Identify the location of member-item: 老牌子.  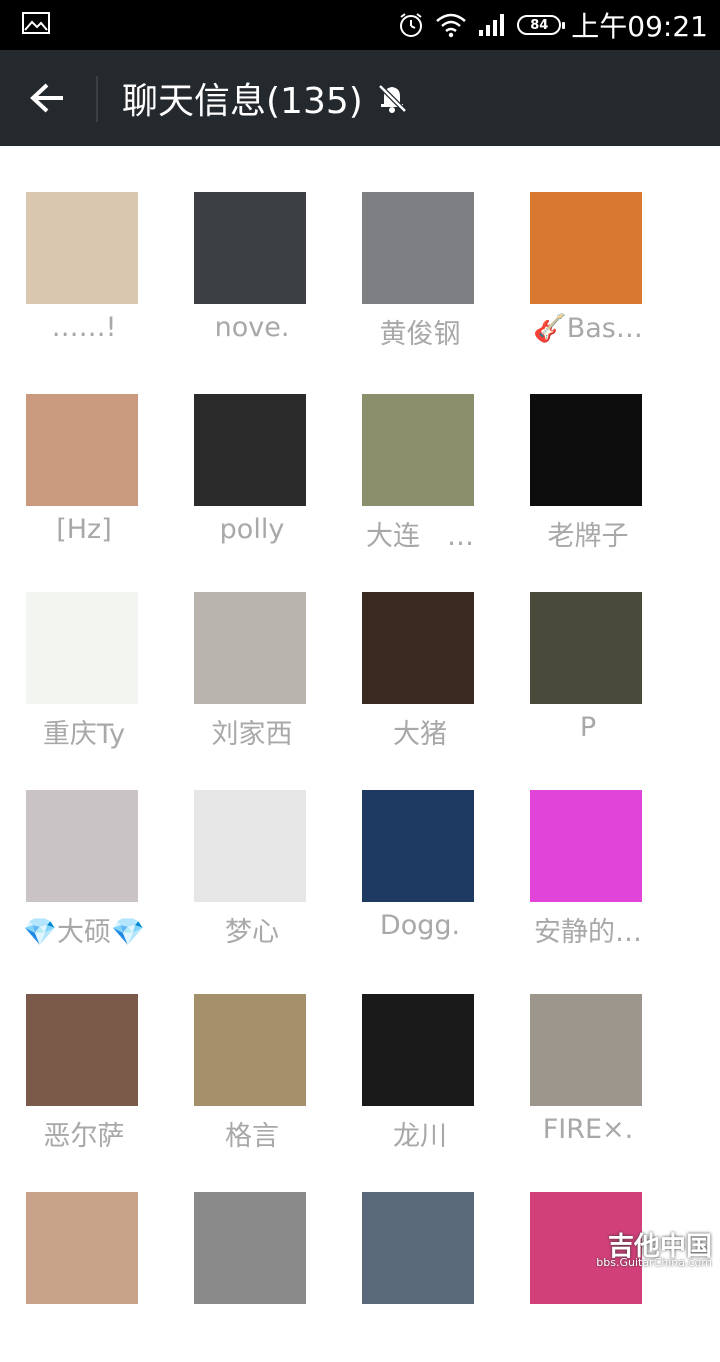
(588, 479).